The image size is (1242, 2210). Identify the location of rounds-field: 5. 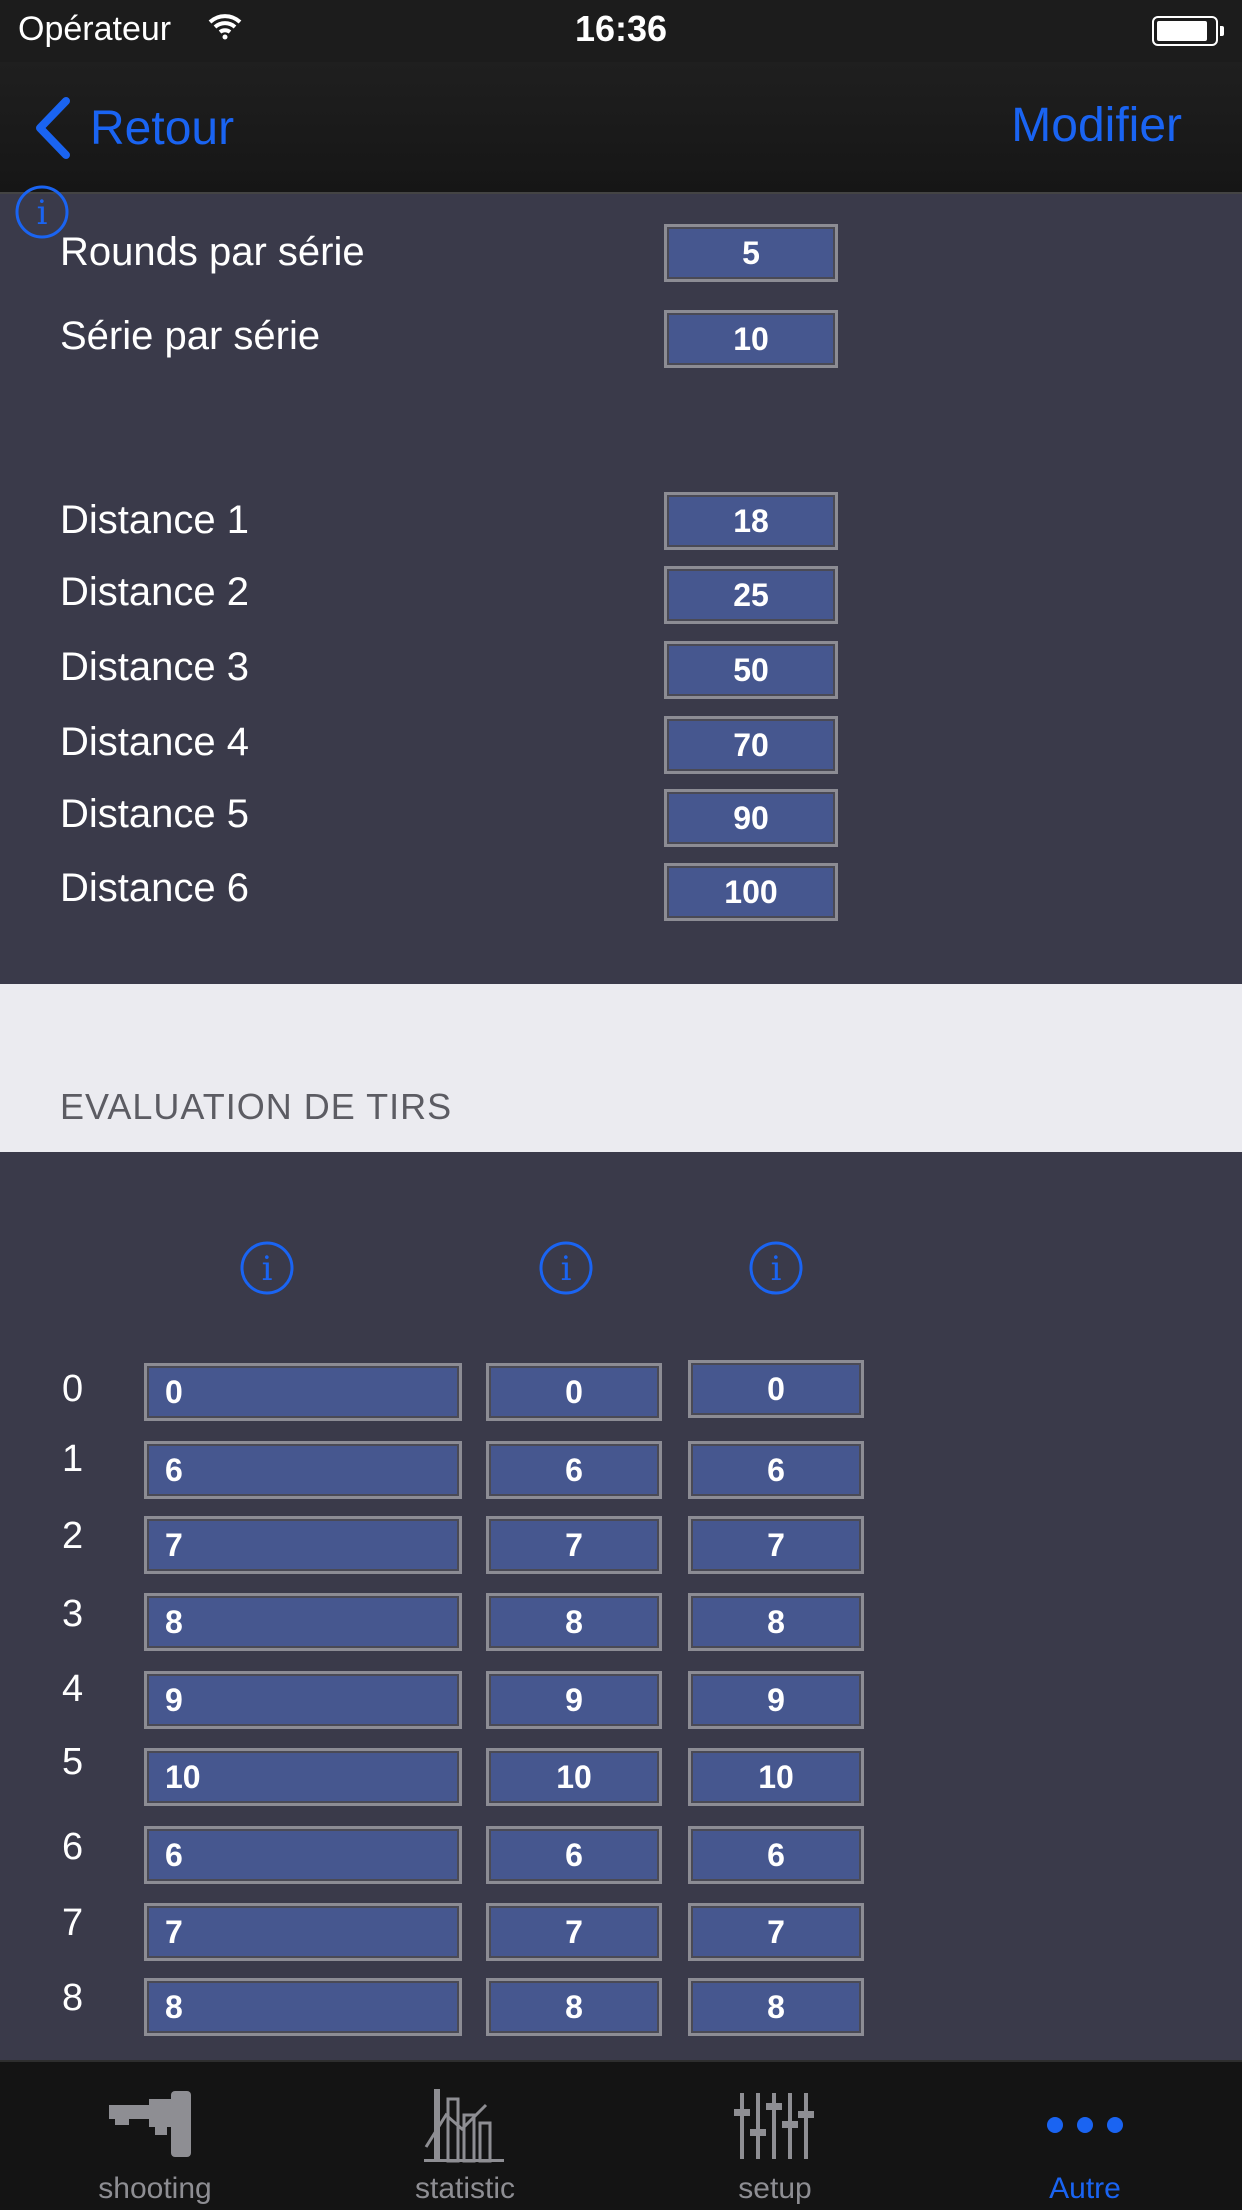
(751, 253).